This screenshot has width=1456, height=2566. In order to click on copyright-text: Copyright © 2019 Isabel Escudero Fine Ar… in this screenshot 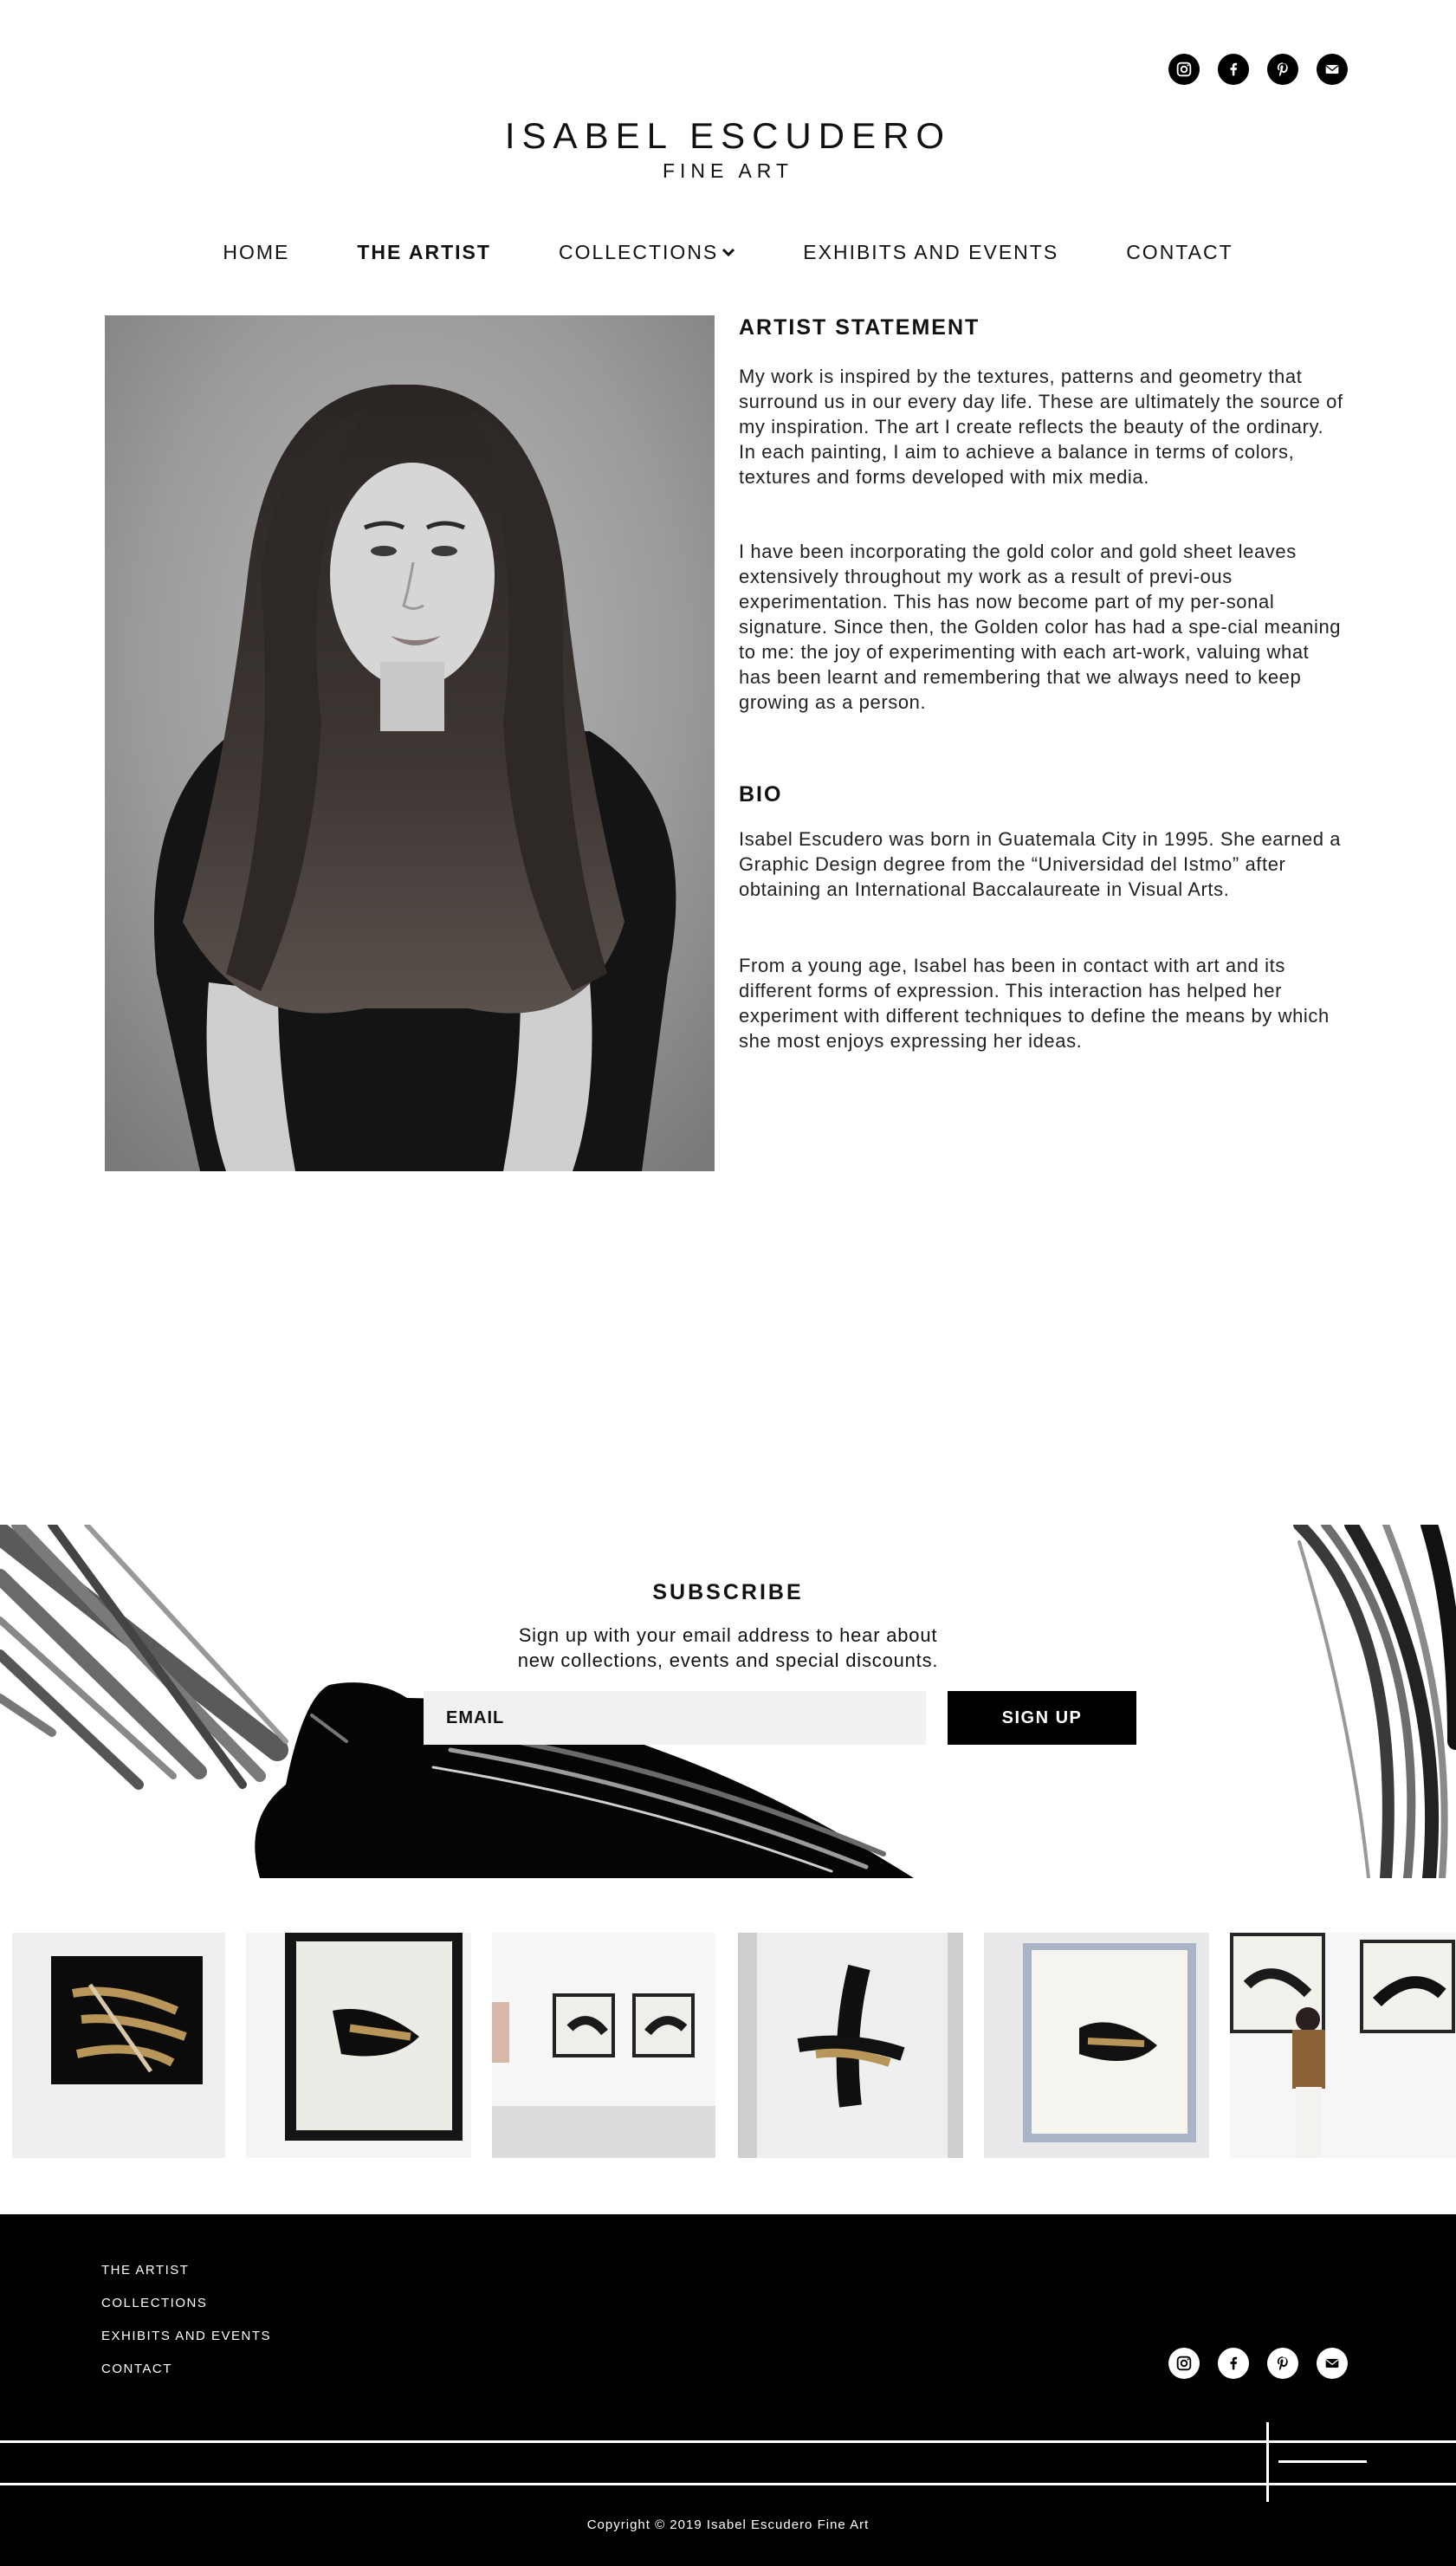, I will do `click(728, 2524)`.